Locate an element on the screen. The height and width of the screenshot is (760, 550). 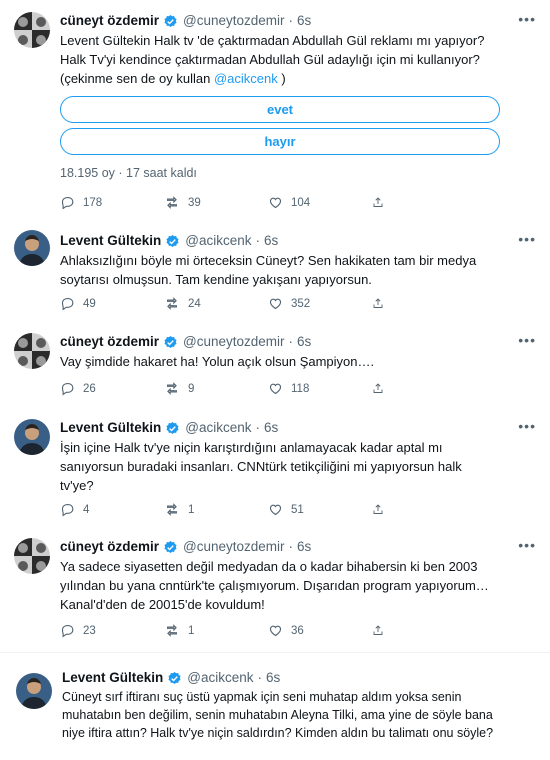
like-button: 118 is located at coordinates (320, 388).